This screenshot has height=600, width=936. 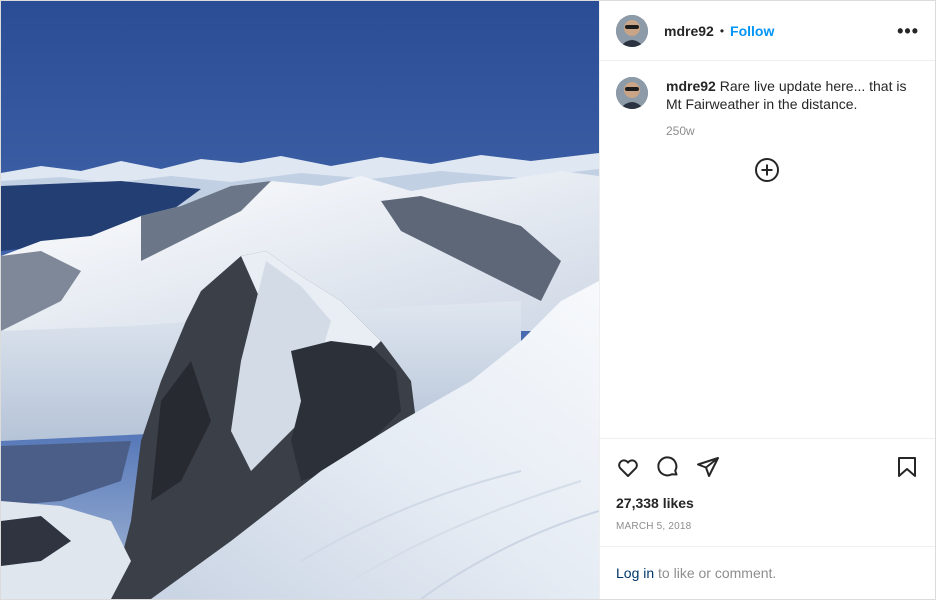 I want to click on comment-icon, so click(x=668, y=467).